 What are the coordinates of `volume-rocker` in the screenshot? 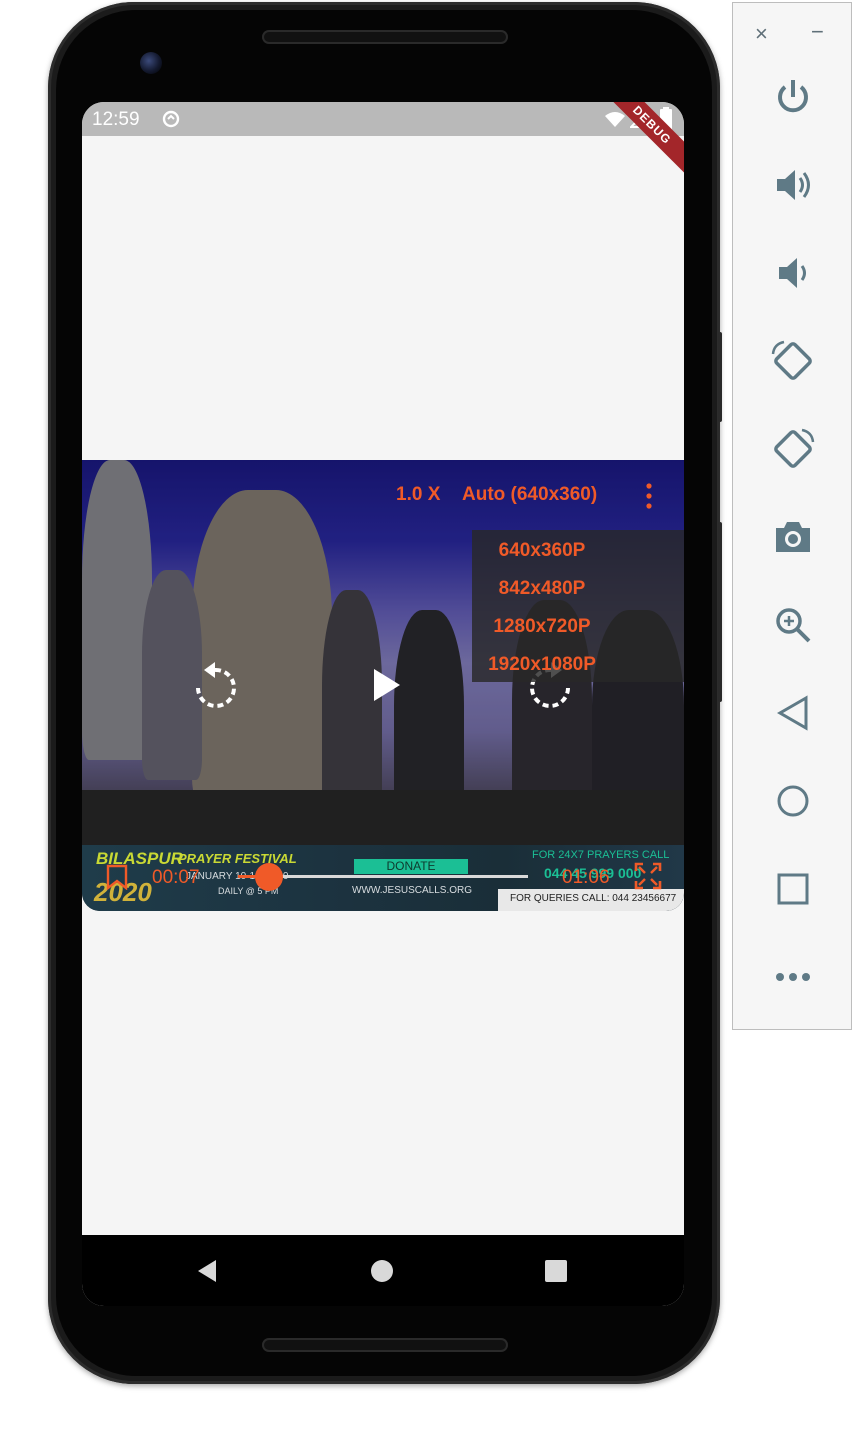 It's located at (720, 612).